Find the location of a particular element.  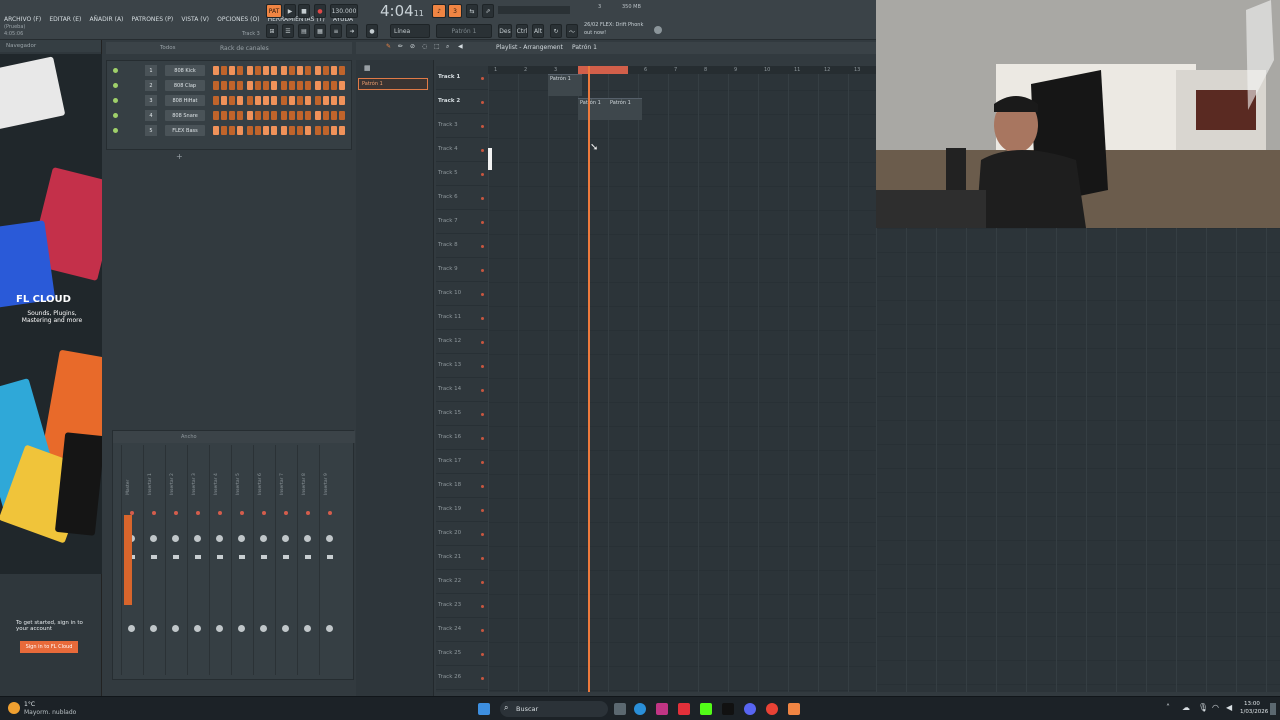

cloud-icon: ☁ is located at coordinates (1186, 707).